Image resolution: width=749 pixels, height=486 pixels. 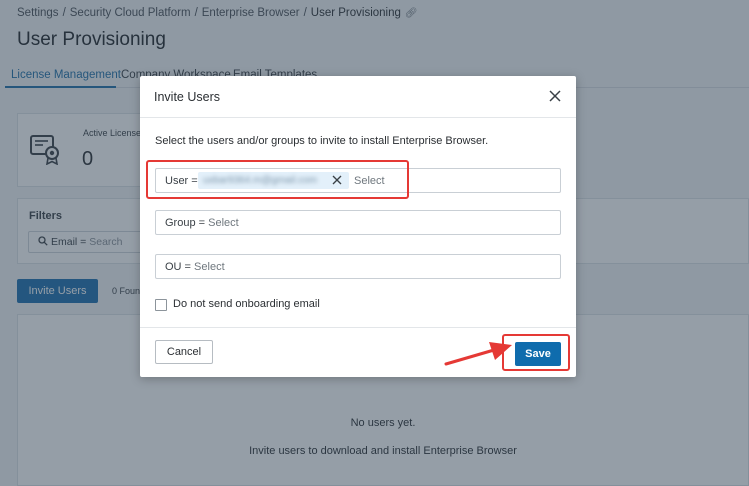 I want to click on ou-select-field: OU = Select, so click(x=358, y=266).